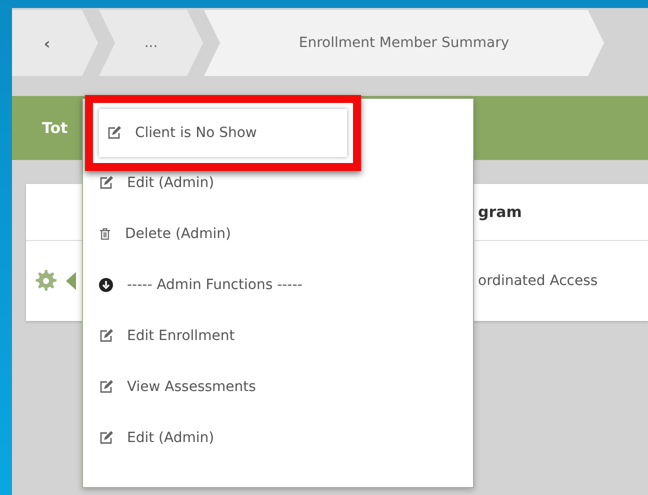 The width and height of the screenshot is (648, 495). What do you see at coordinates (106, 285) in the screenshot?
I see `down-arrow-icon` at bounding box center [106, 285].